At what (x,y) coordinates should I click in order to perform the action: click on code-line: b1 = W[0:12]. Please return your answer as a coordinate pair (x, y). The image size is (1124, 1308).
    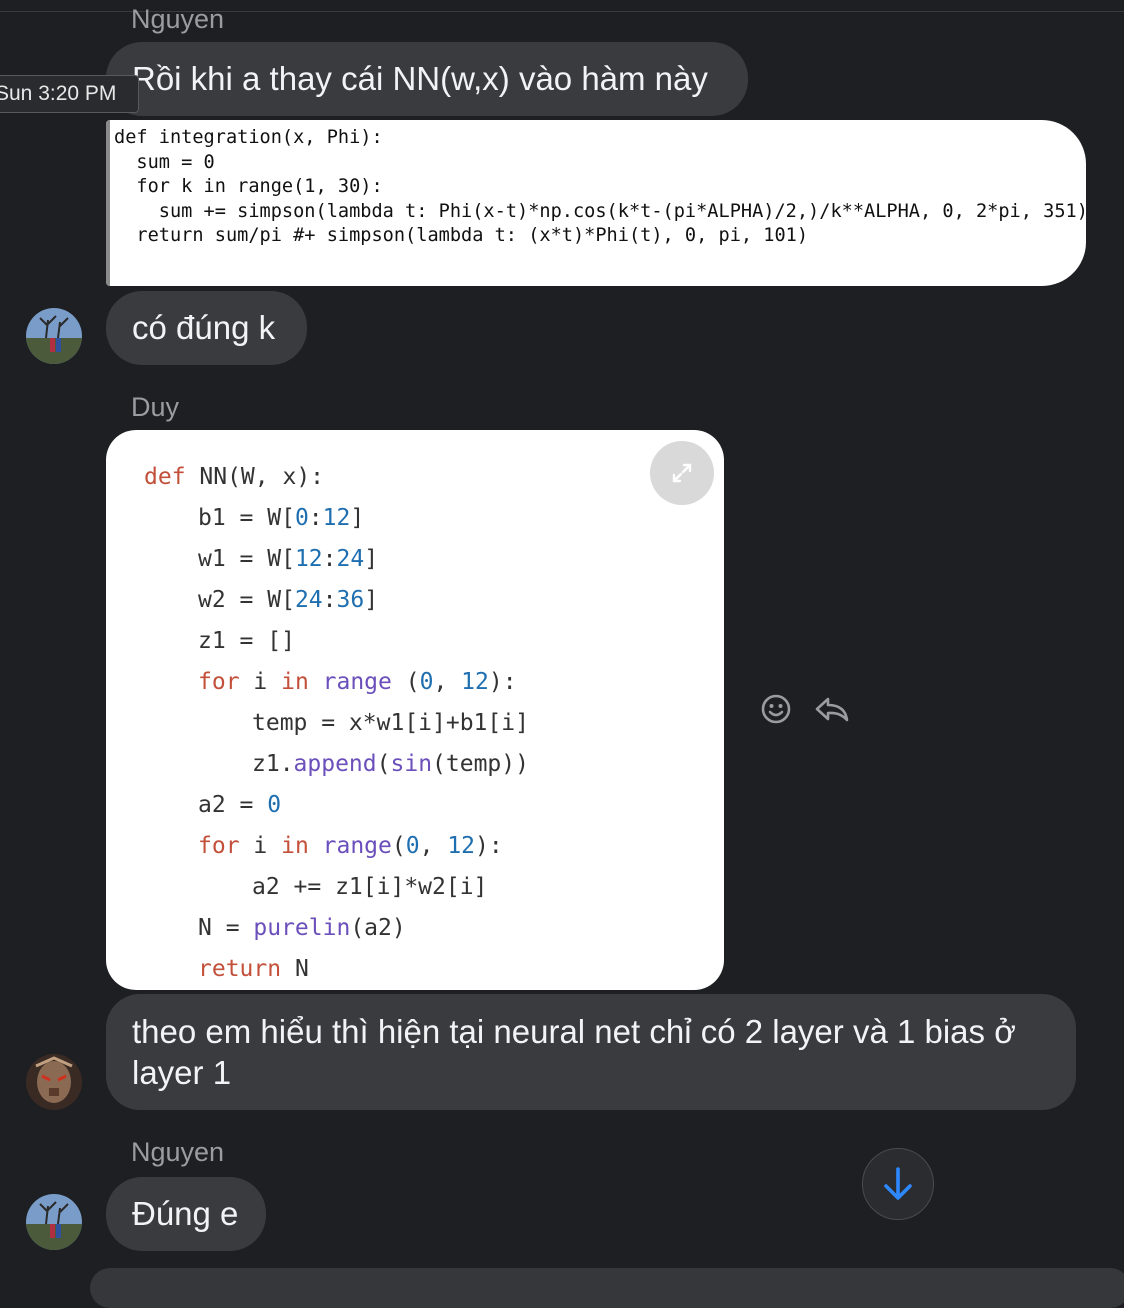
    Looking at the image, I should click on (281, 518).